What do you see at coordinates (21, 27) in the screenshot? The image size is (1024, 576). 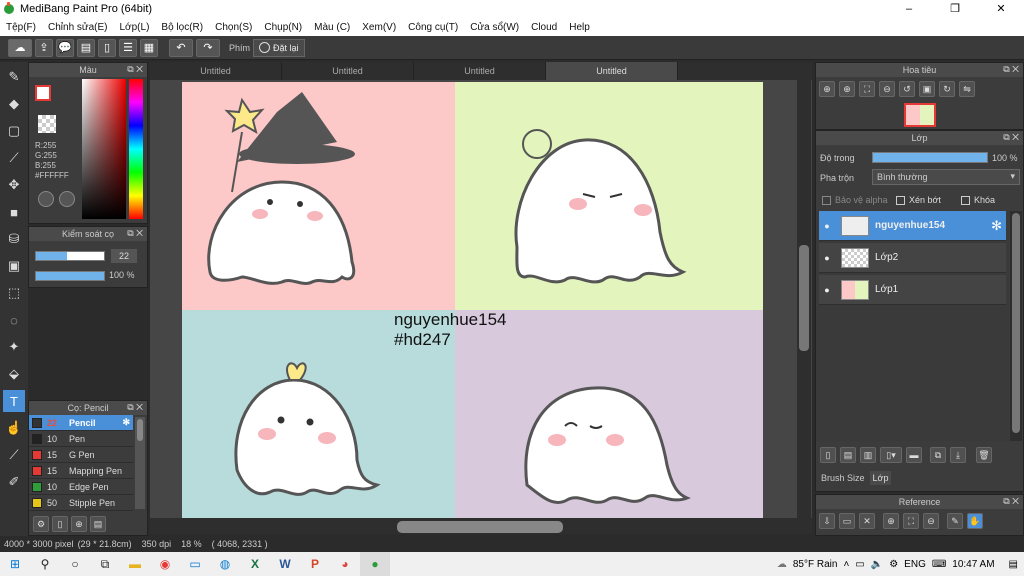 I see `menu-file: Tệp(F)` at bounding box center [21, 27].